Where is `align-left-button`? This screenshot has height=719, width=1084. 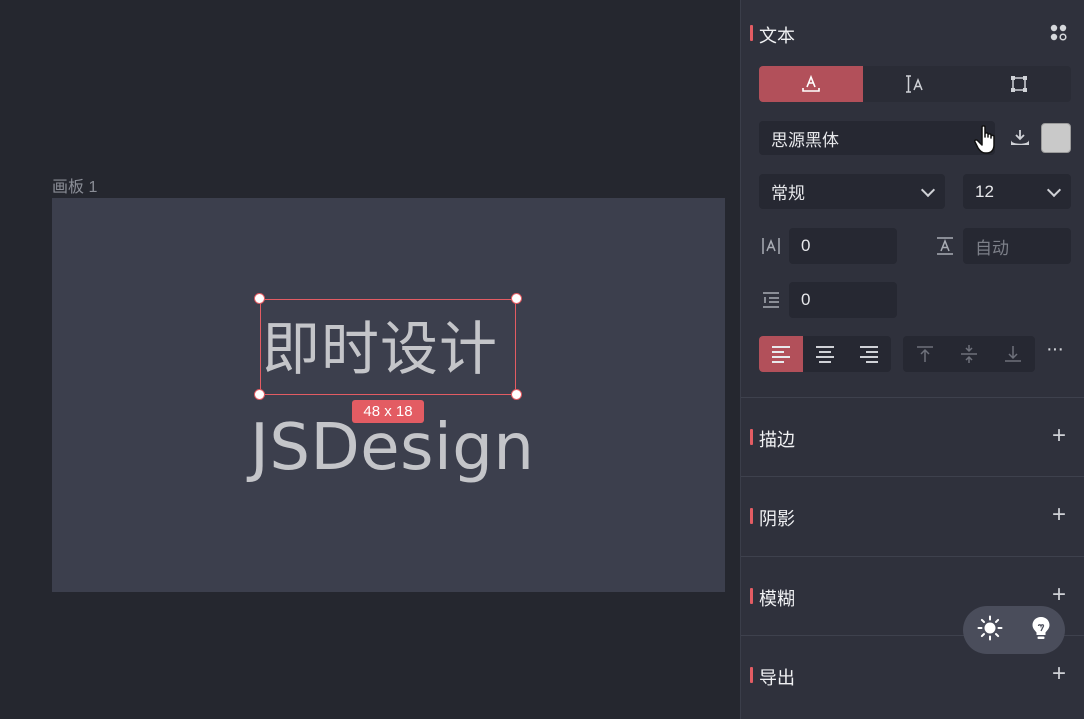
align-left-button is located at coordinates (781, 354).